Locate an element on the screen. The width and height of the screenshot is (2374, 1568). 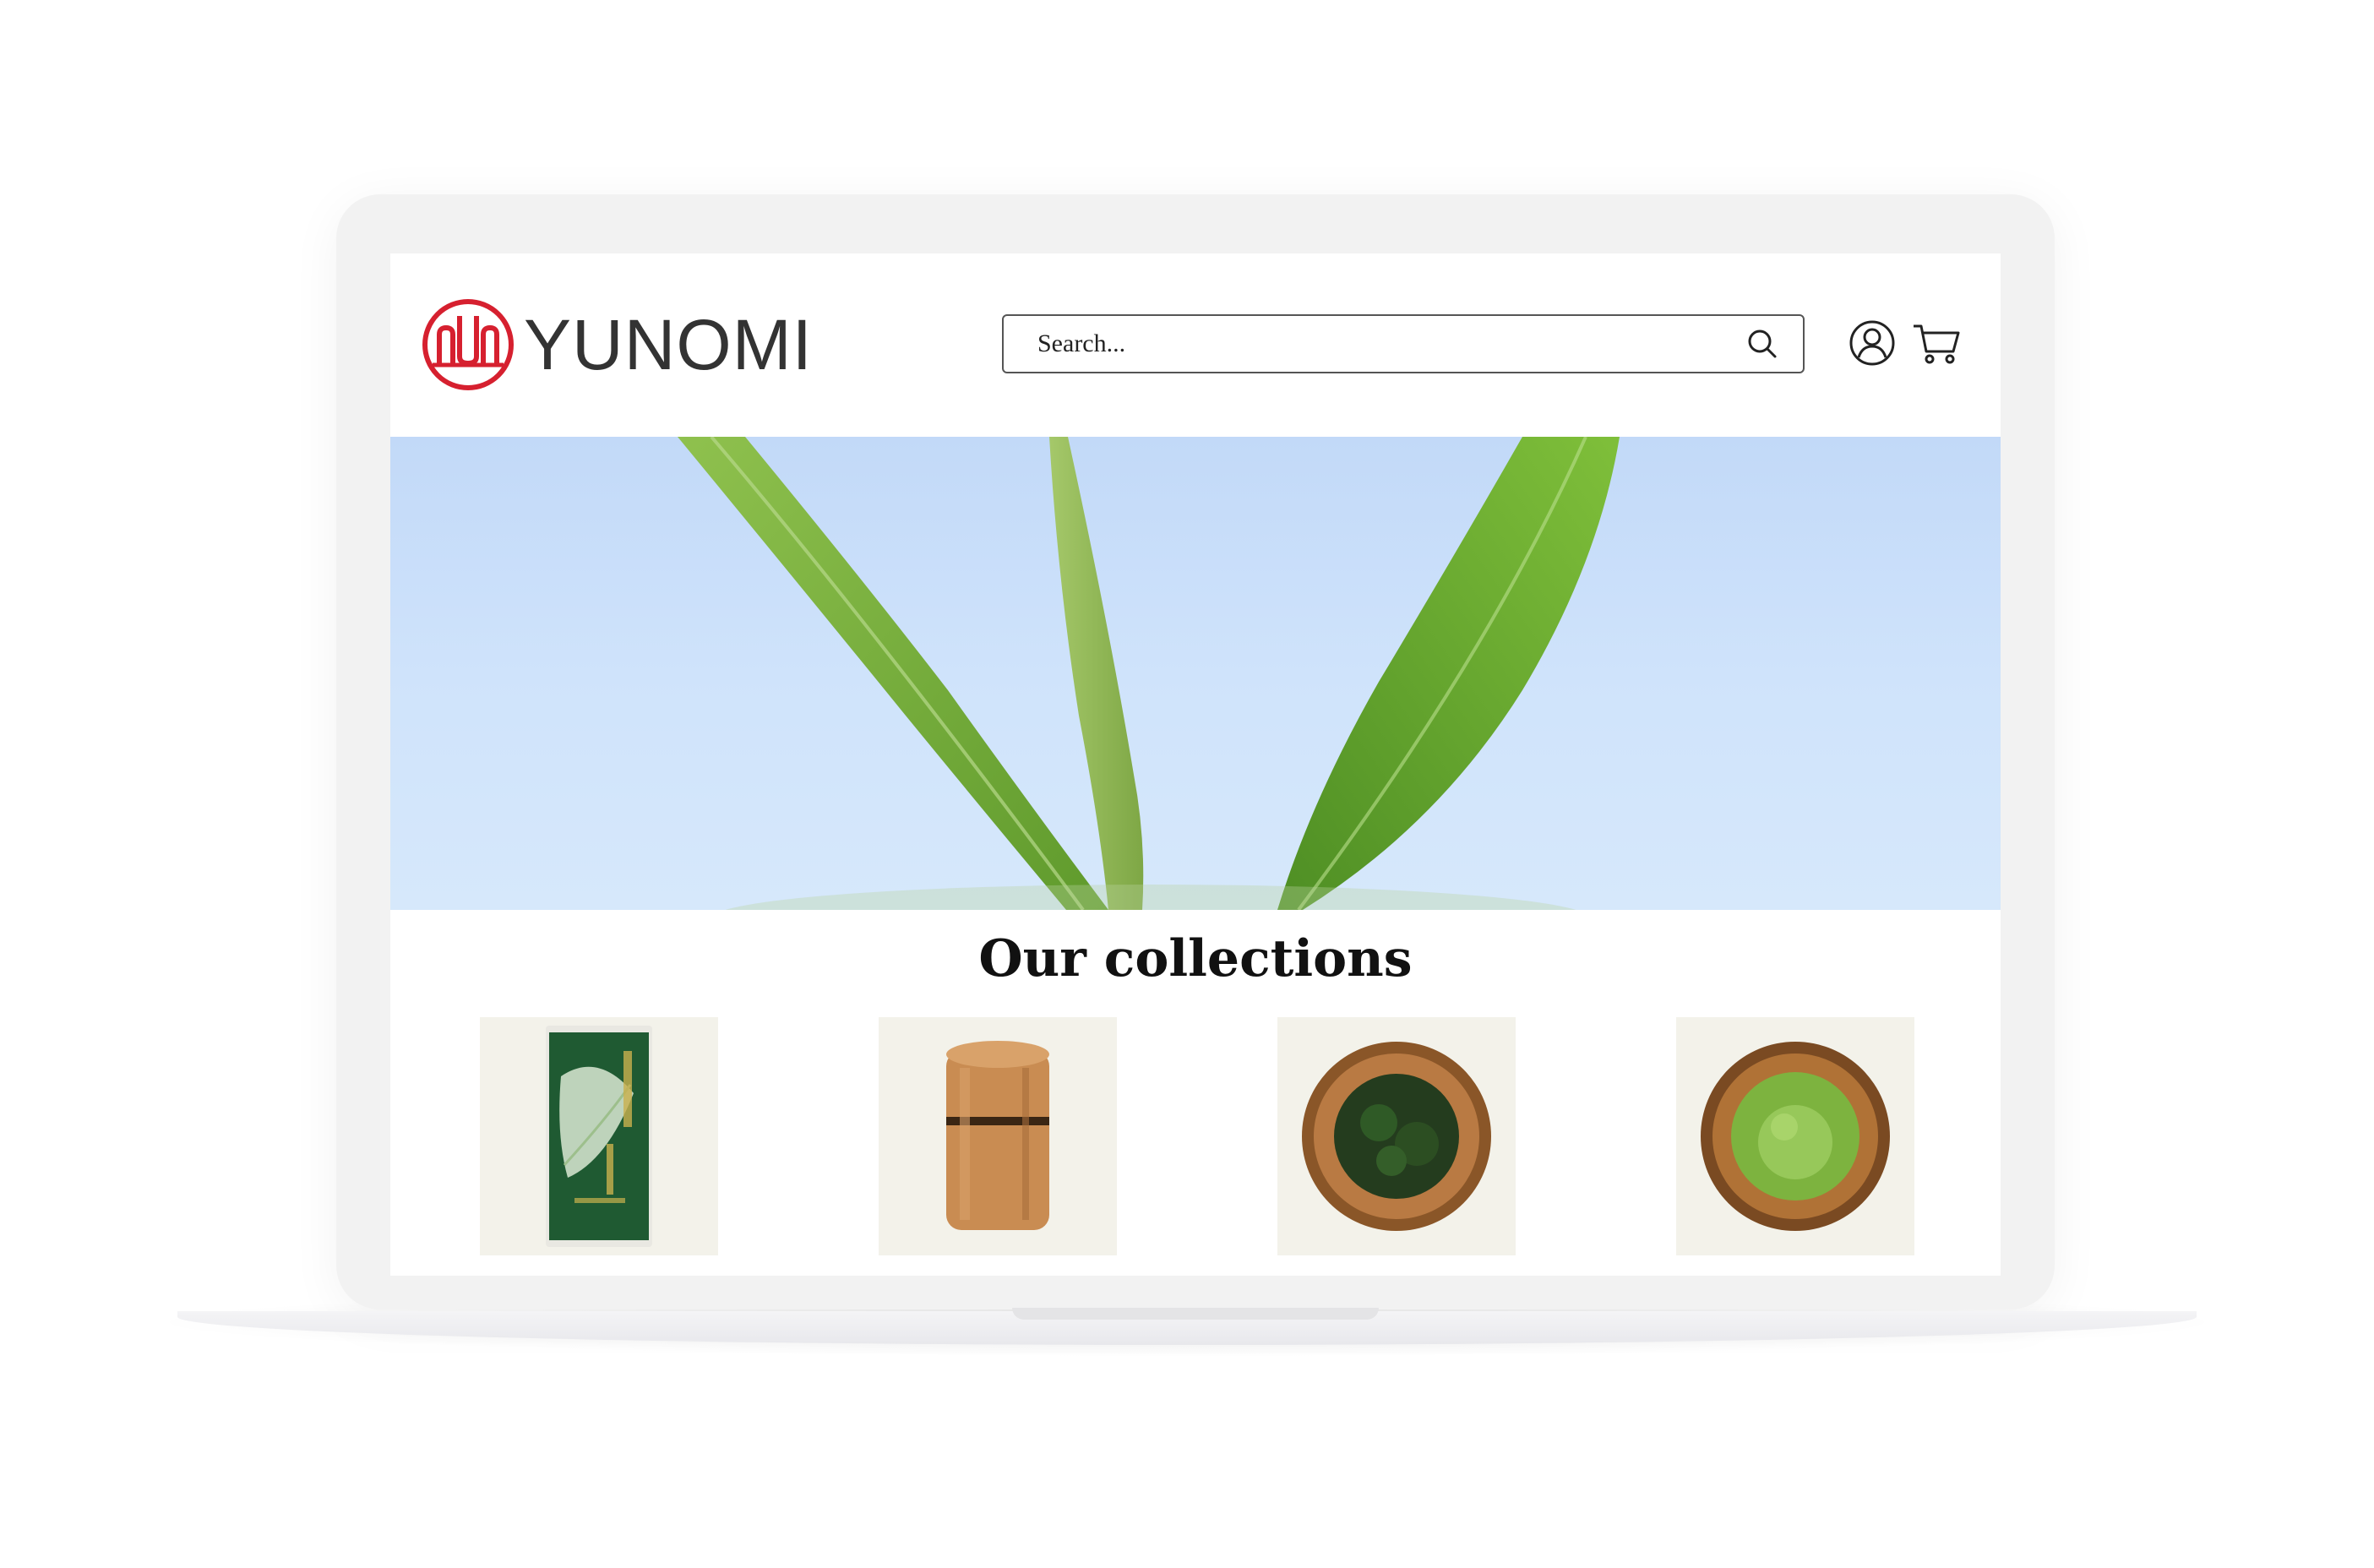
matcha-powder-image is located at coordinates (1795, 1136).